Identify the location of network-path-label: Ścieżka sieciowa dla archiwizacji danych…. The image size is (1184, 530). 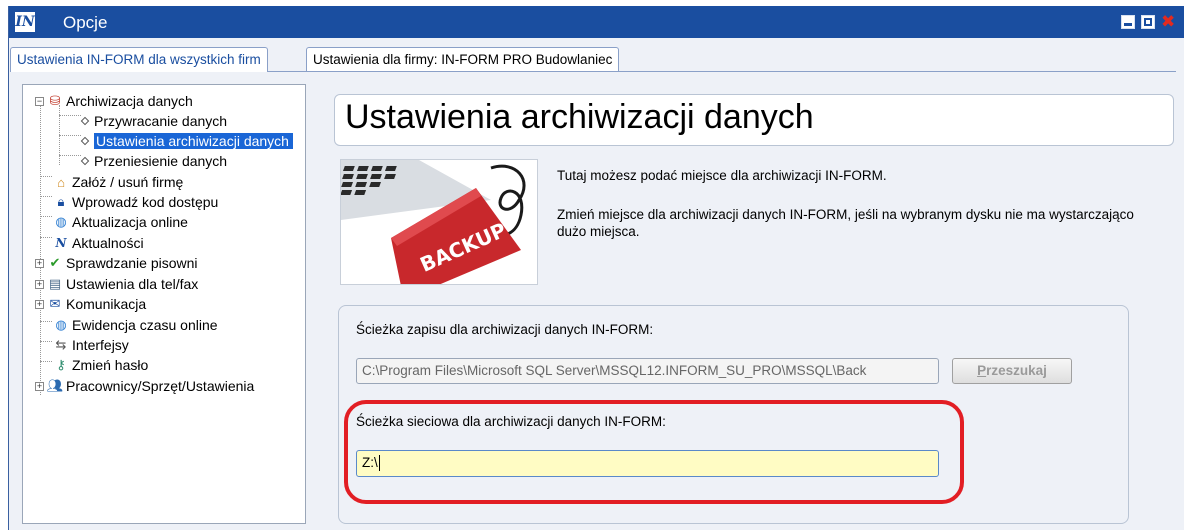
(511, 421).